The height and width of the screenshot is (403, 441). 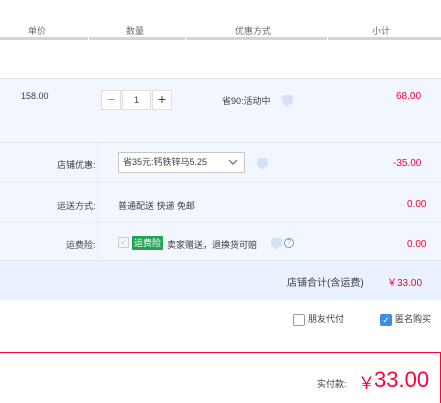 What do you see at coordinates (332, 384) in the screenshot?
I see `payment-label: 实付款:` at bounding box center [332, 384].